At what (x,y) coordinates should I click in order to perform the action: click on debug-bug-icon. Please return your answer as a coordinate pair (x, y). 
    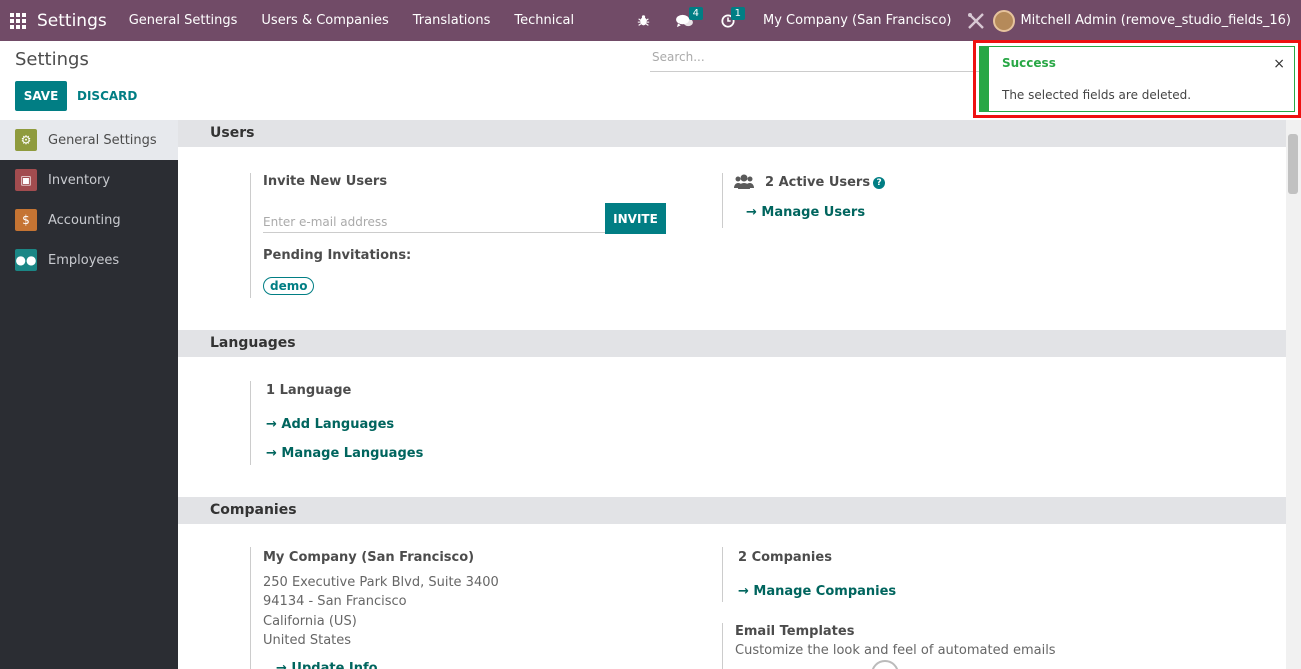
    Looking at the image, I should click on (643, 20).